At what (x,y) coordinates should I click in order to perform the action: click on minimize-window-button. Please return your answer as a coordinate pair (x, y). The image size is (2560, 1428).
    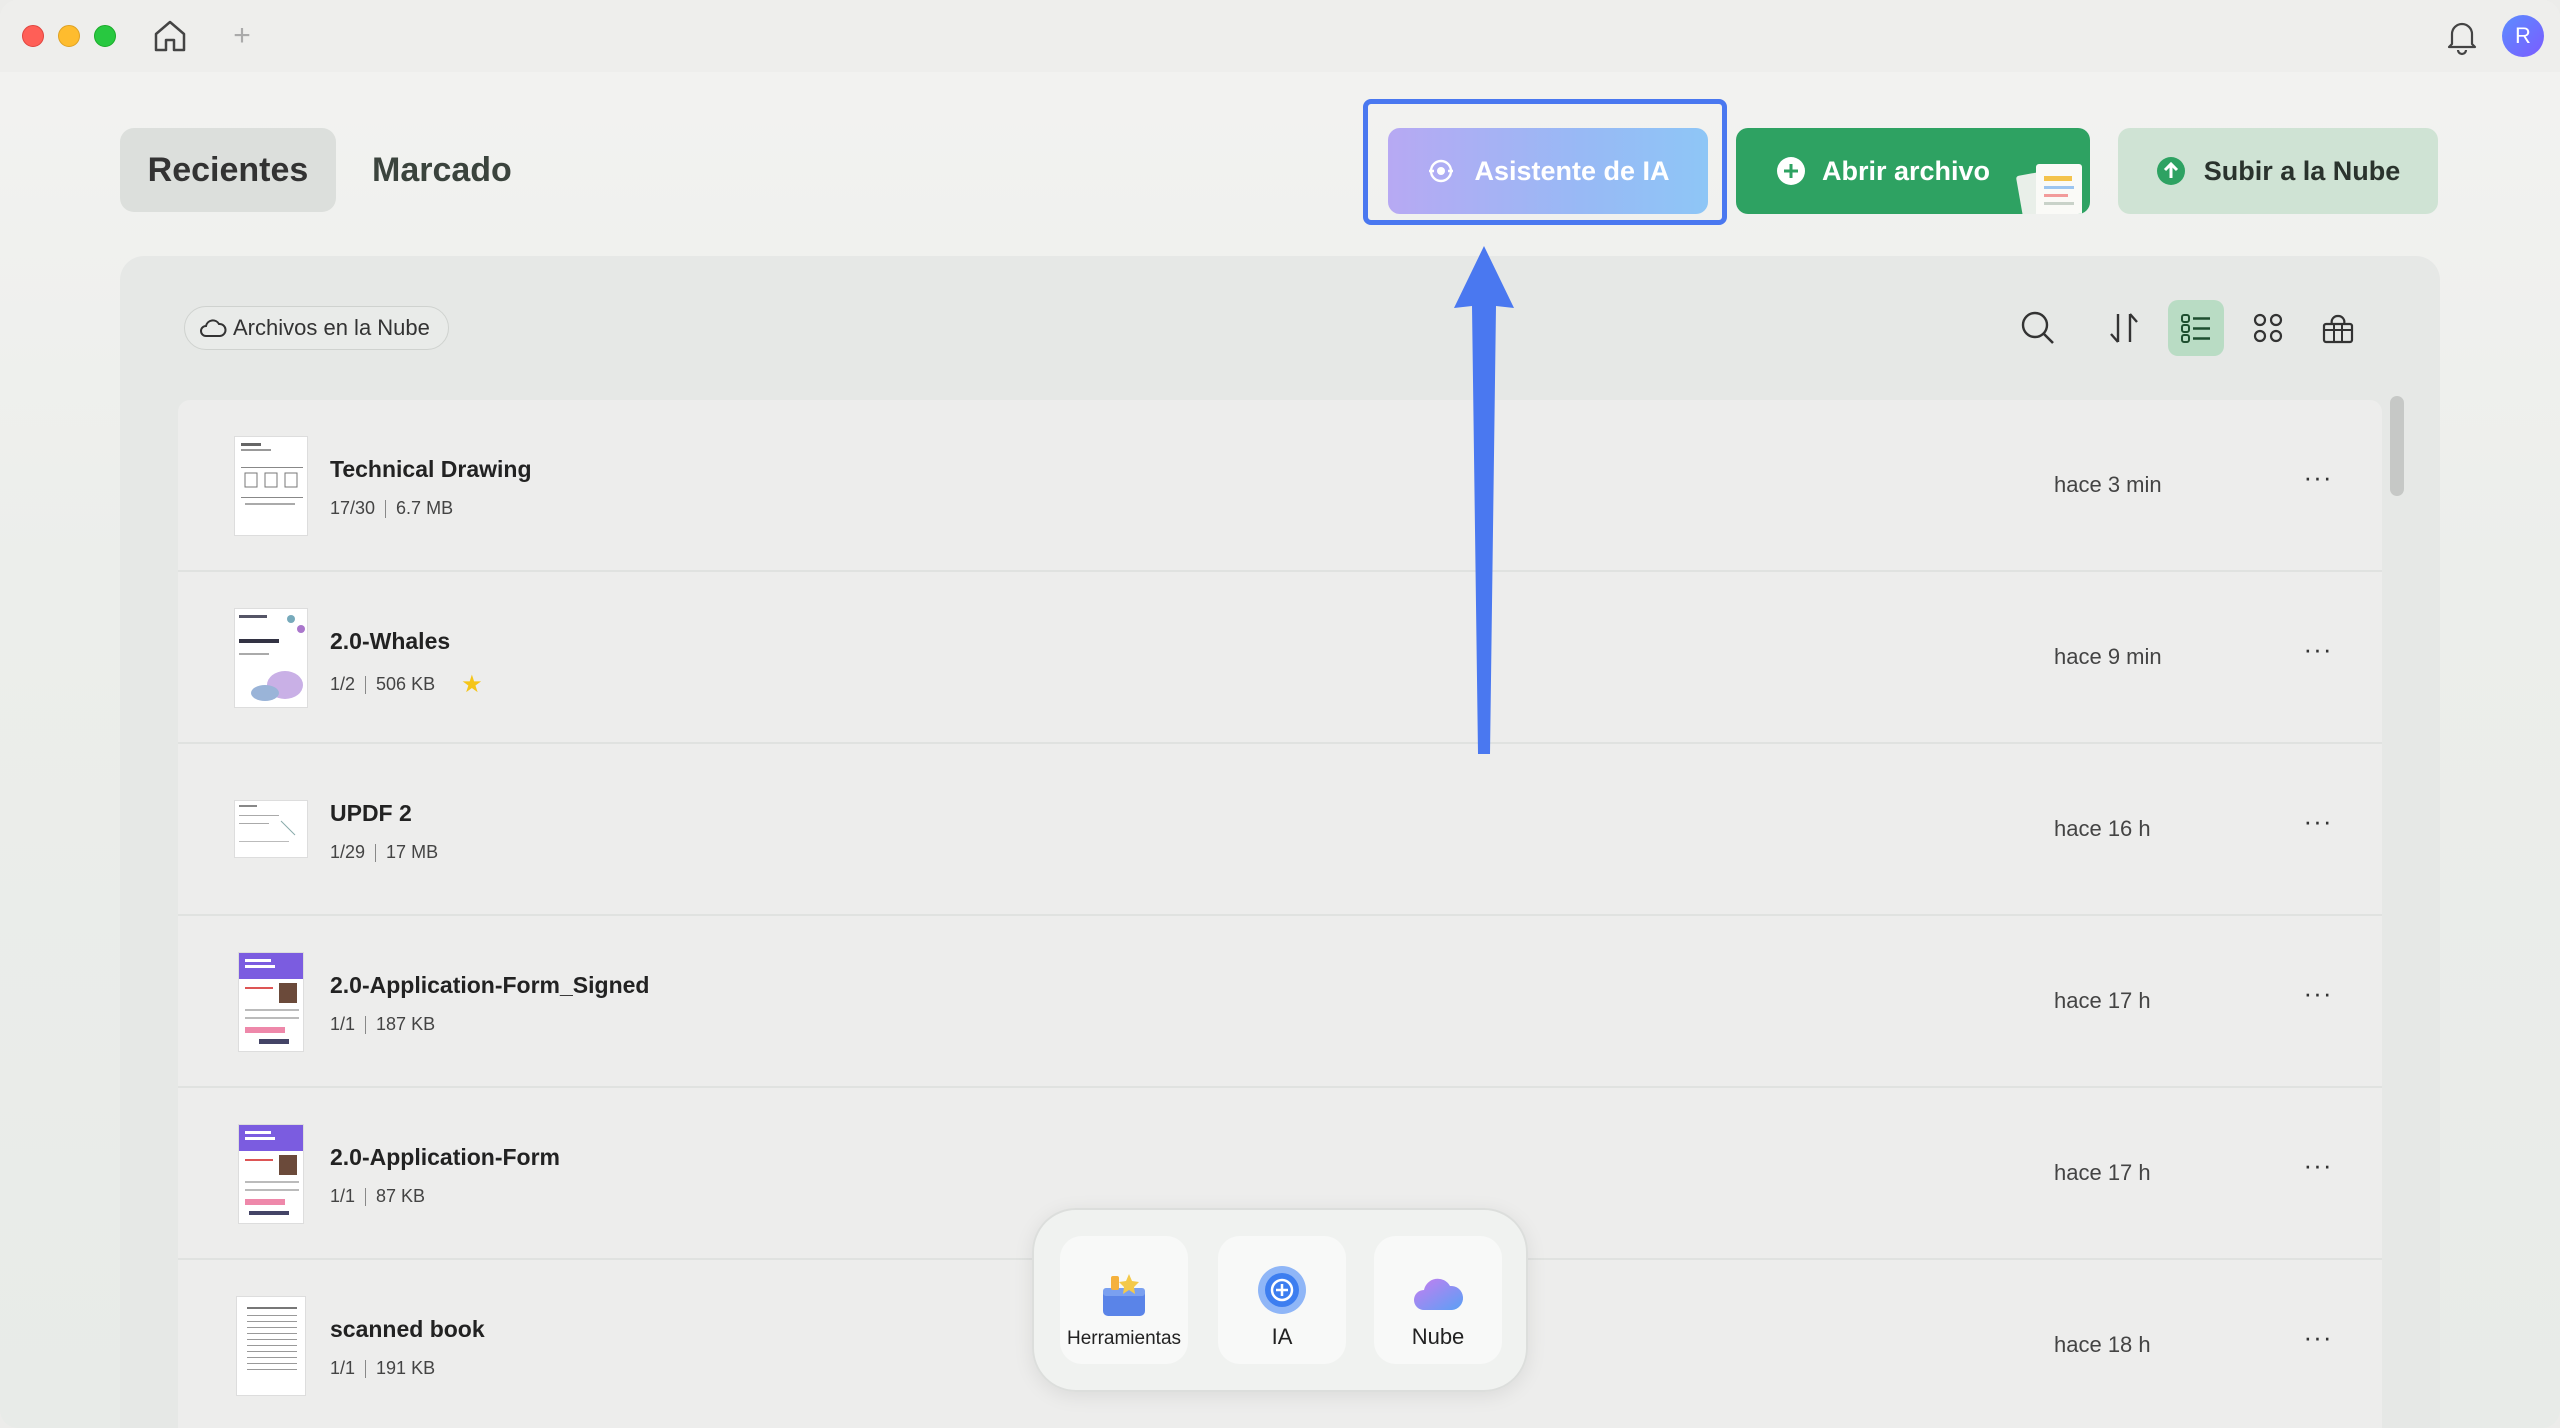
    Looking at the image, I should click on (69, 36).